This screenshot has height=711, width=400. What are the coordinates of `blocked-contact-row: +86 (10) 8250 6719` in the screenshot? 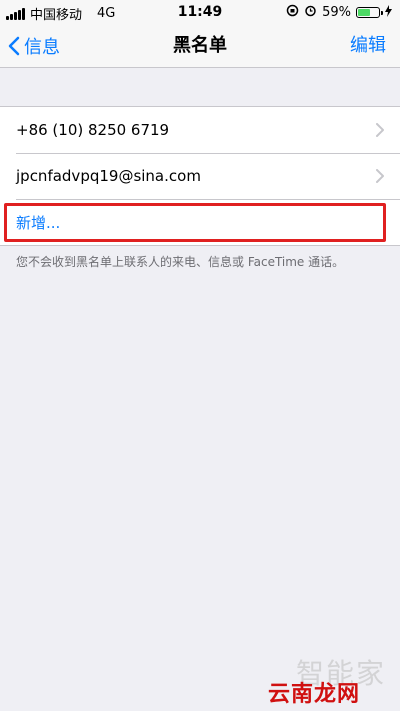 It's located at (200, 130).